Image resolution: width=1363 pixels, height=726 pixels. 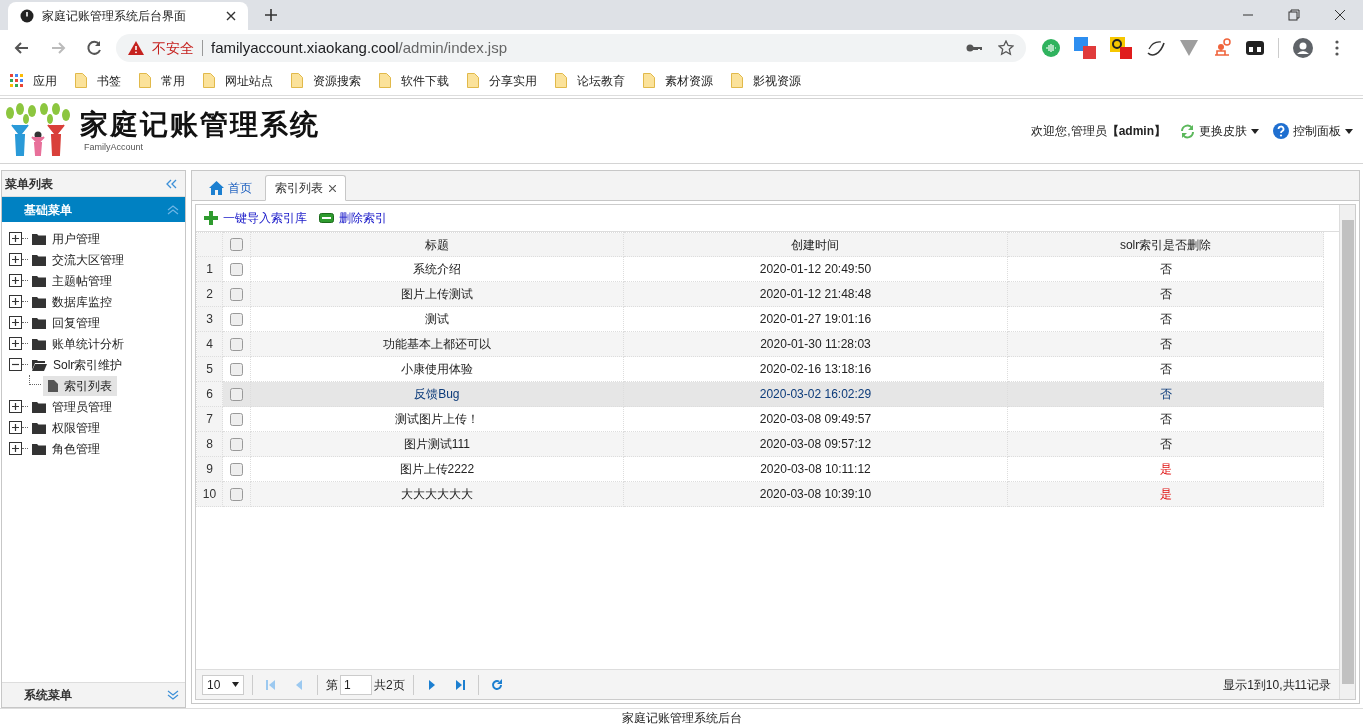 I want to click on new-tab-icon, so click(x=271, y=15).